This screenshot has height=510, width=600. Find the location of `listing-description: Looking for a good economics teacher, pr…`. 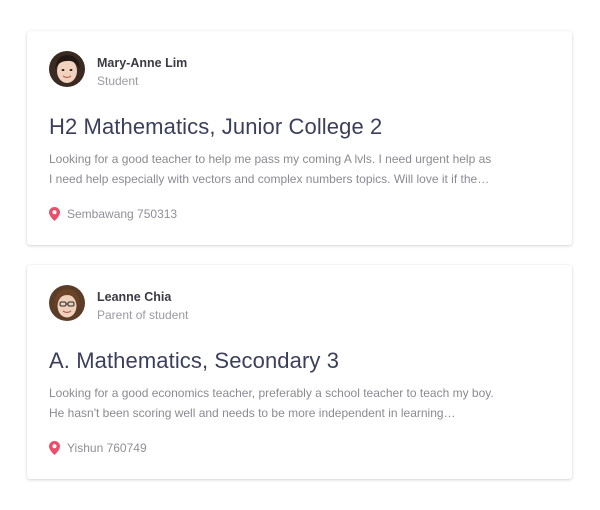

listing-description: Looking for a good economics teacher, pr… is located at coordinates (284, 403).